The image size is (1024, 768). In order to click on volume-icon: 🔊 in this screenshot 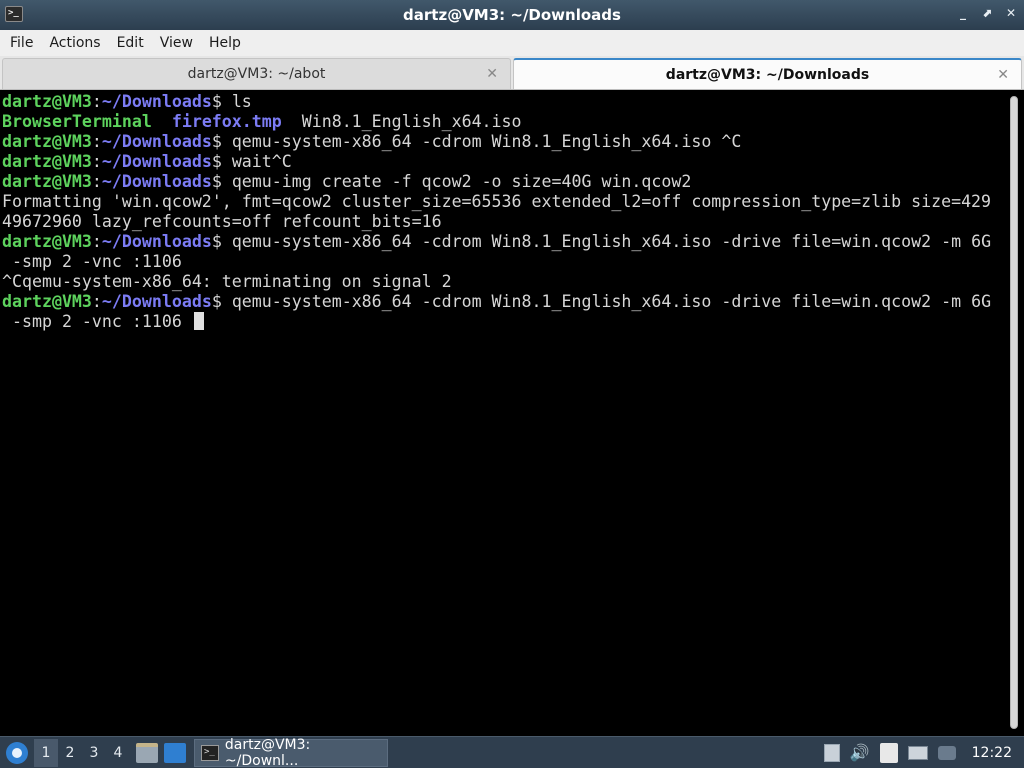, I will do `click(860, 752)`.